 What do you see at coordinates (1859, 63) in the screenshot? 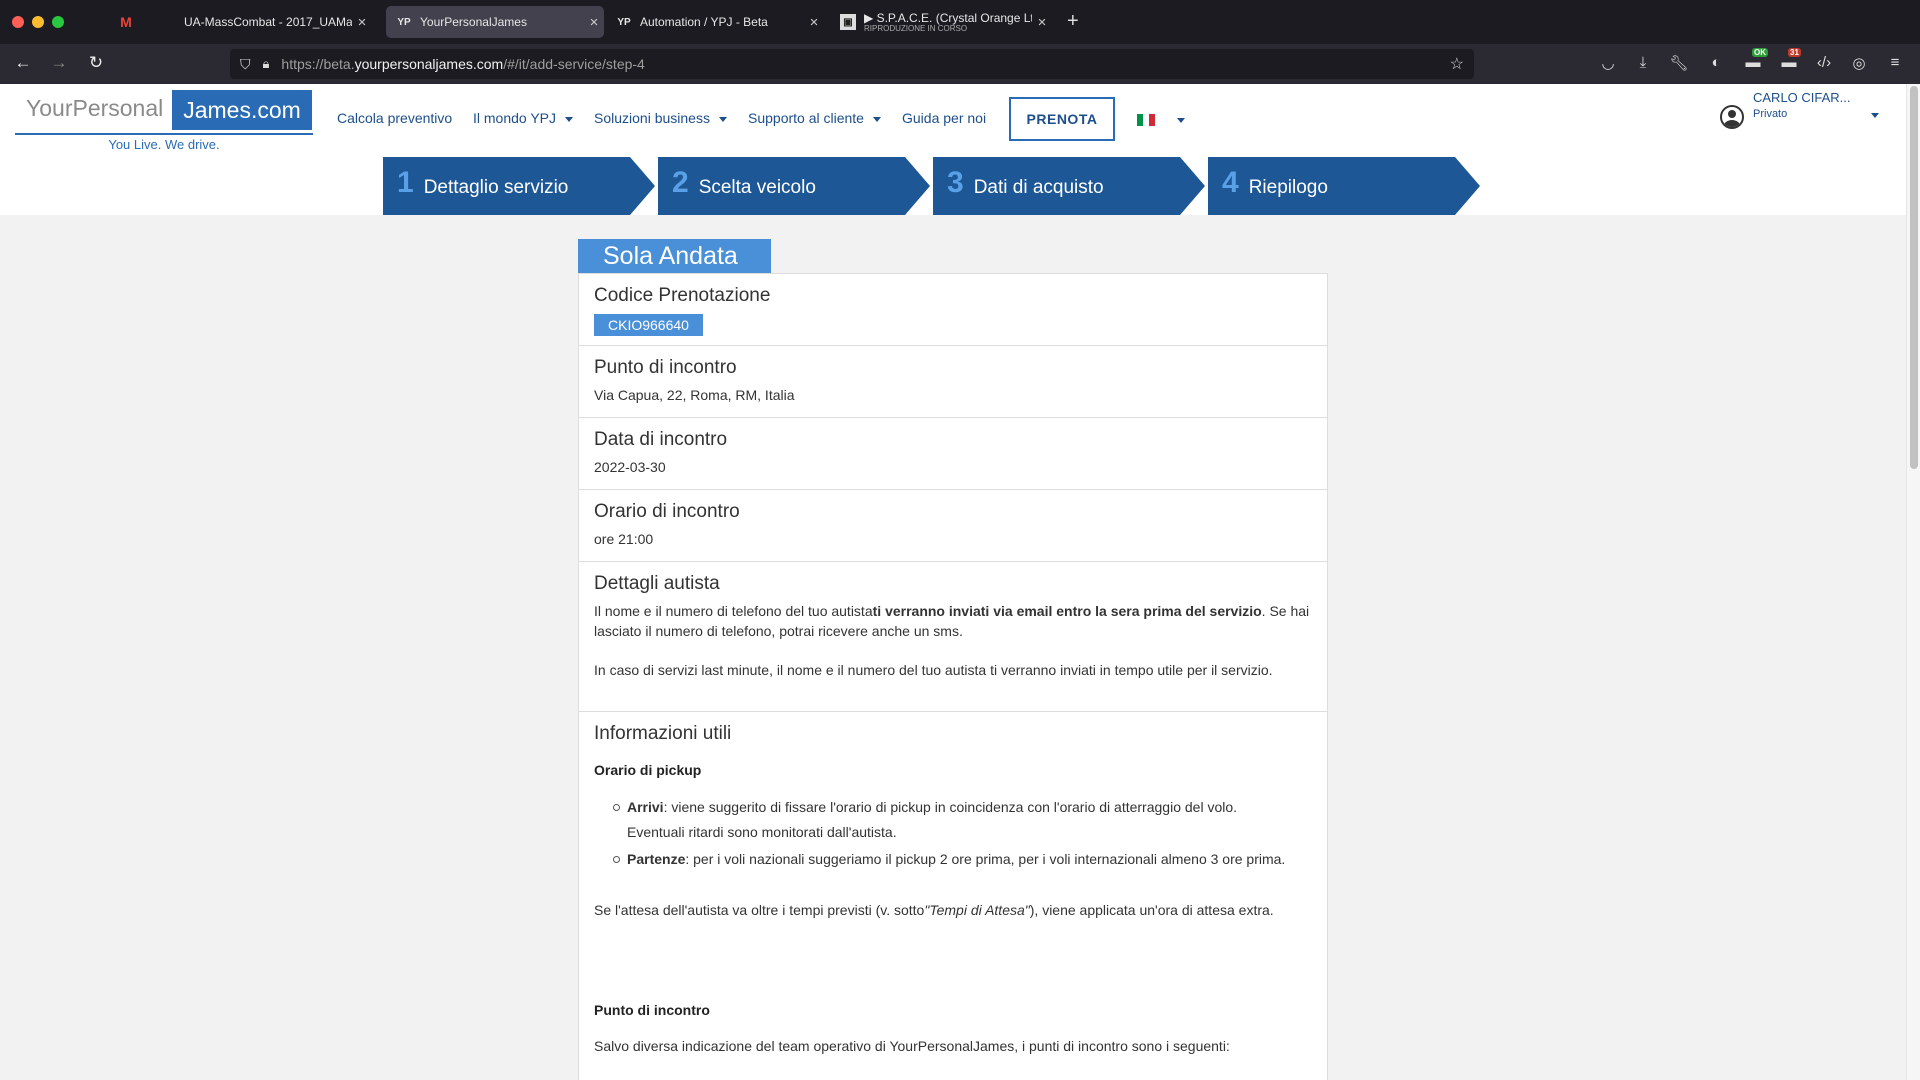
I see `profile-icon: ◎` at bounding box center [1859, 63].